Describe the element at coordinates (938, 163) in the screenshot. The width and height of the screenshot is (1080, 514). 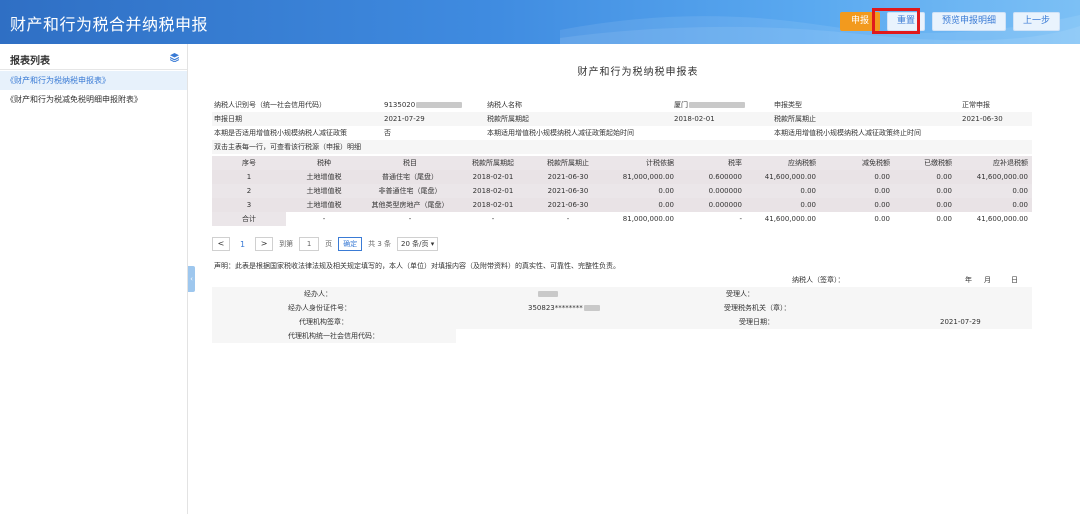
I see `col-header: 已缴税额` at that location.